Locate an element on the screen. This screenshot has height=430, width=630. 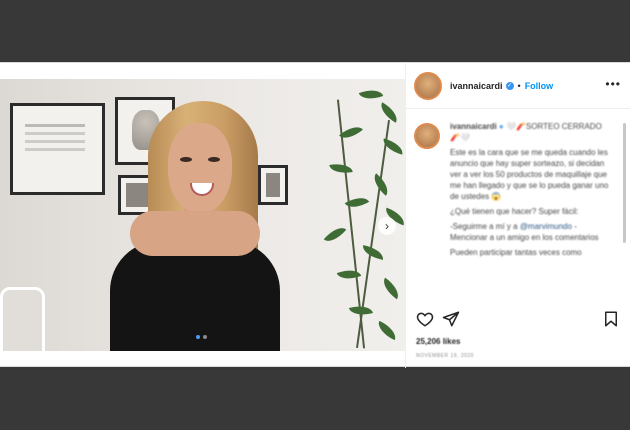
chair is located at coordinates (22, 319).